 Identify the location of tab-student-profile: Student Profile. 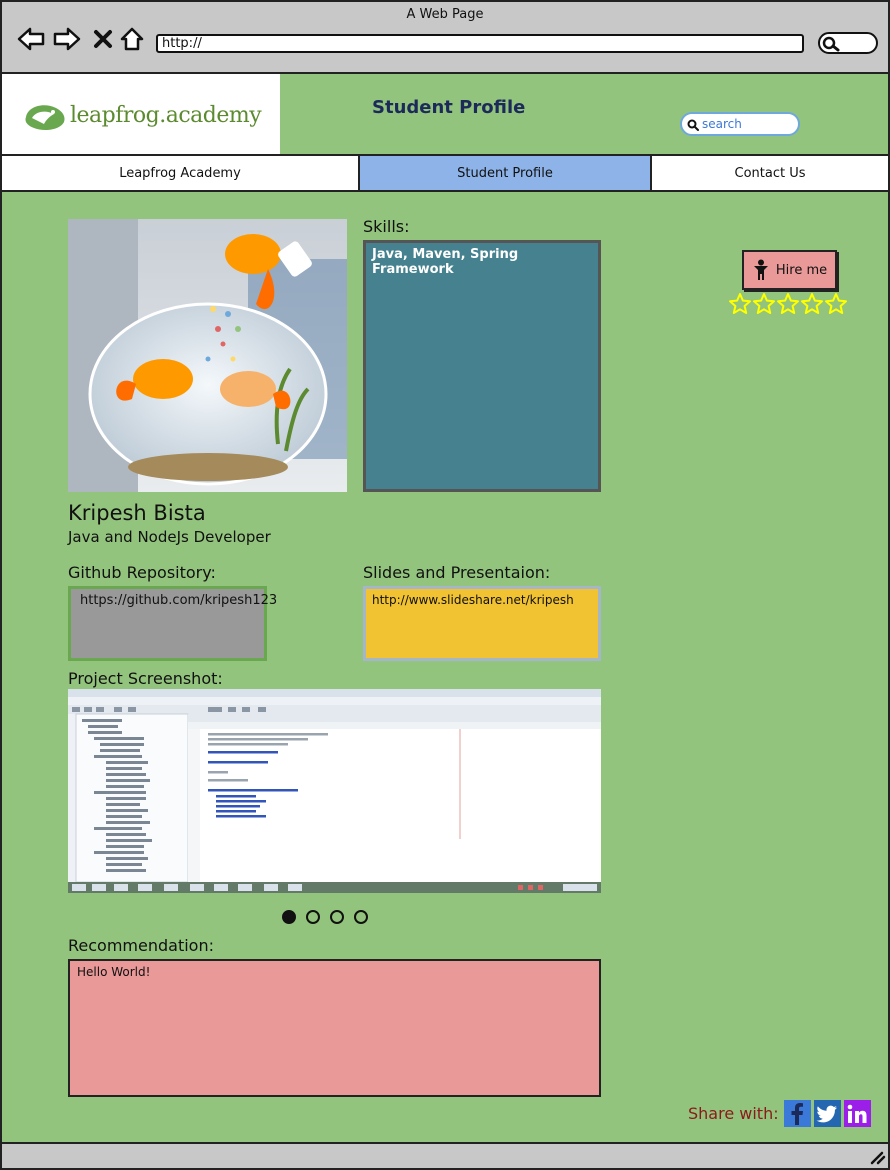
(506, 173).